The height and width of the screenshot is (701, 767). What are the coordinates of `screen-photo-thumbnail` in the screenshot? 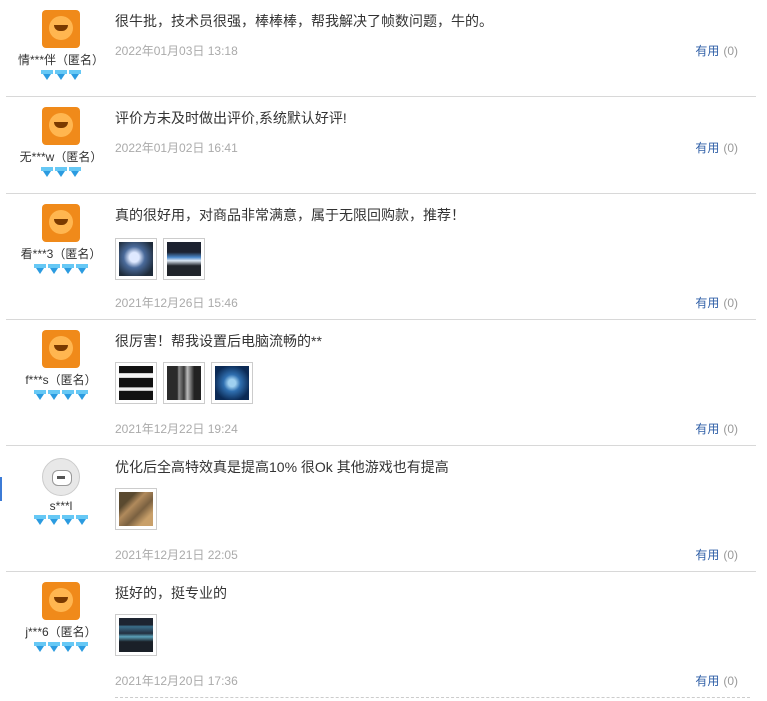 It's located at (184, 259).